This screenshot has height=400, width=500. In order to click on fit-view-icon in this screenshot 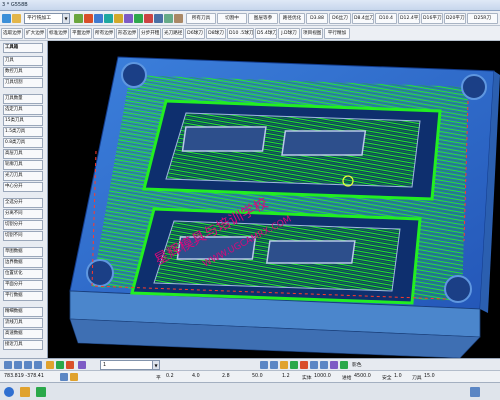, I will do `click(50, 365)`.